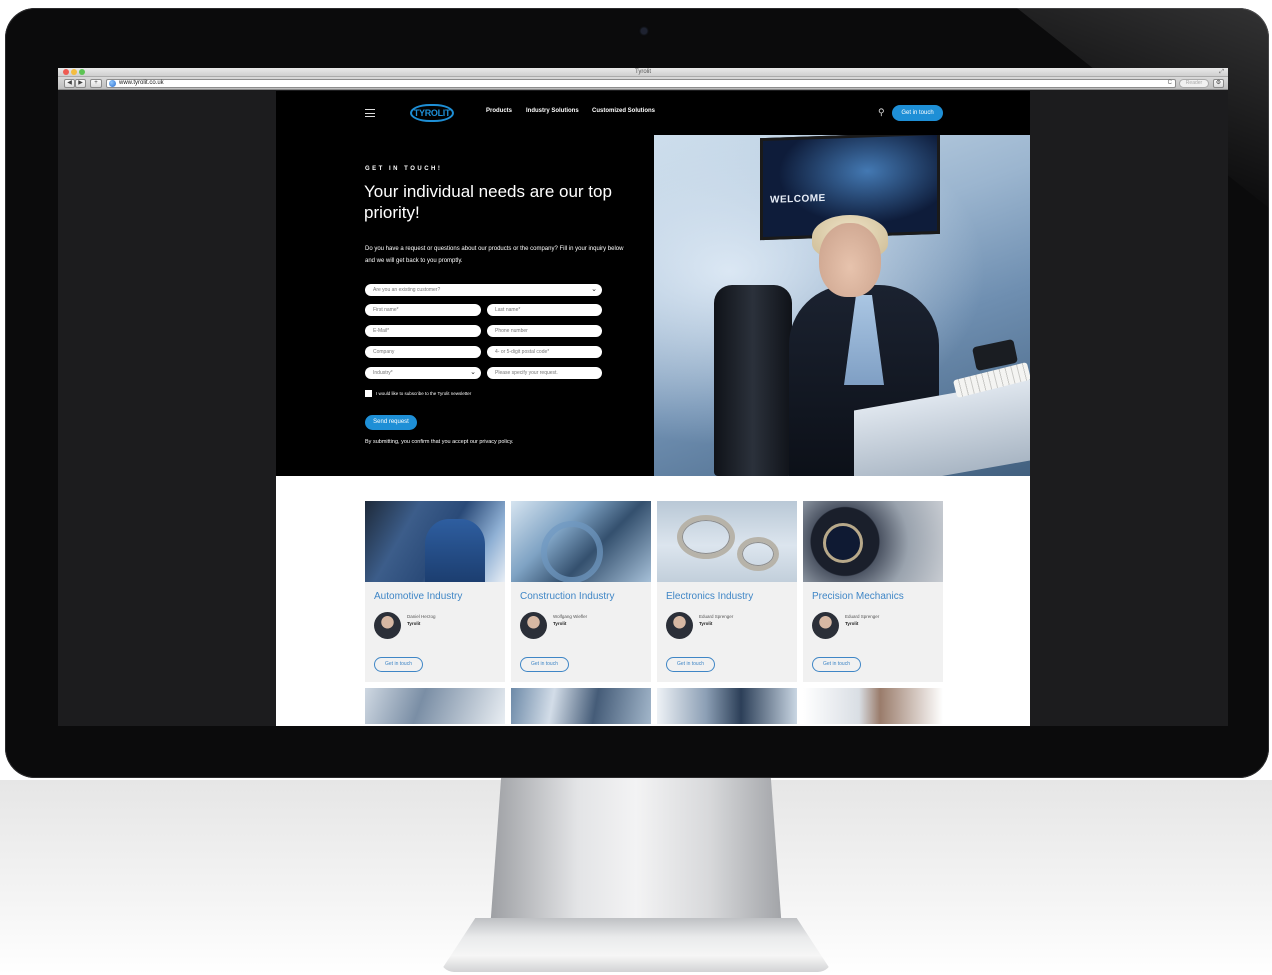 This screenshot has height=975, width=1272. Describe the element at coordinates (858, 596) in the screenshot. I see `industry-card-title: Precision Mechanics` at that location.